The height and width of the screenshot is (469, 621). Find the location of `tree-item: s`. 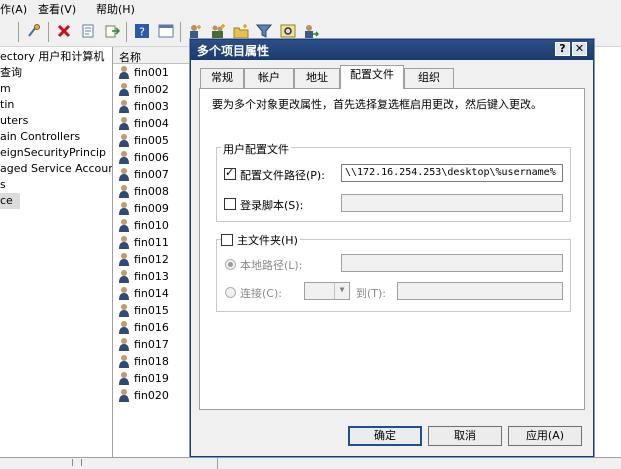

tree-item: s is located at coordinates (3, 185).